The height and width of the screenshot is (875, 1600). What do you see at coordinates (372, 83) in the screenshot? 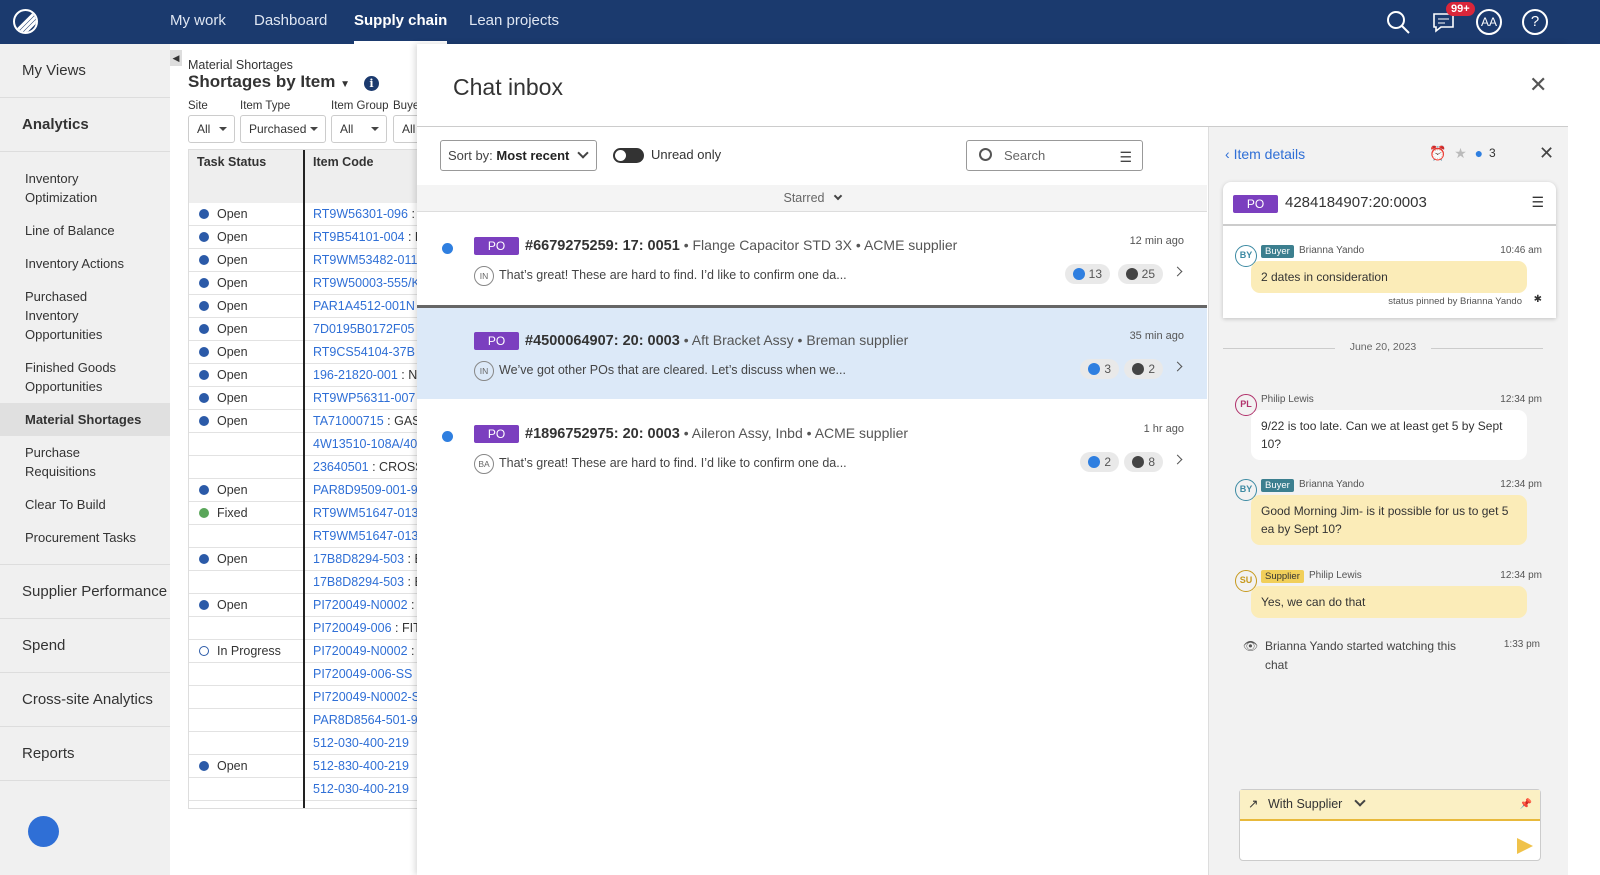
I see `info-icon: i` at bounding box center [372, 83].